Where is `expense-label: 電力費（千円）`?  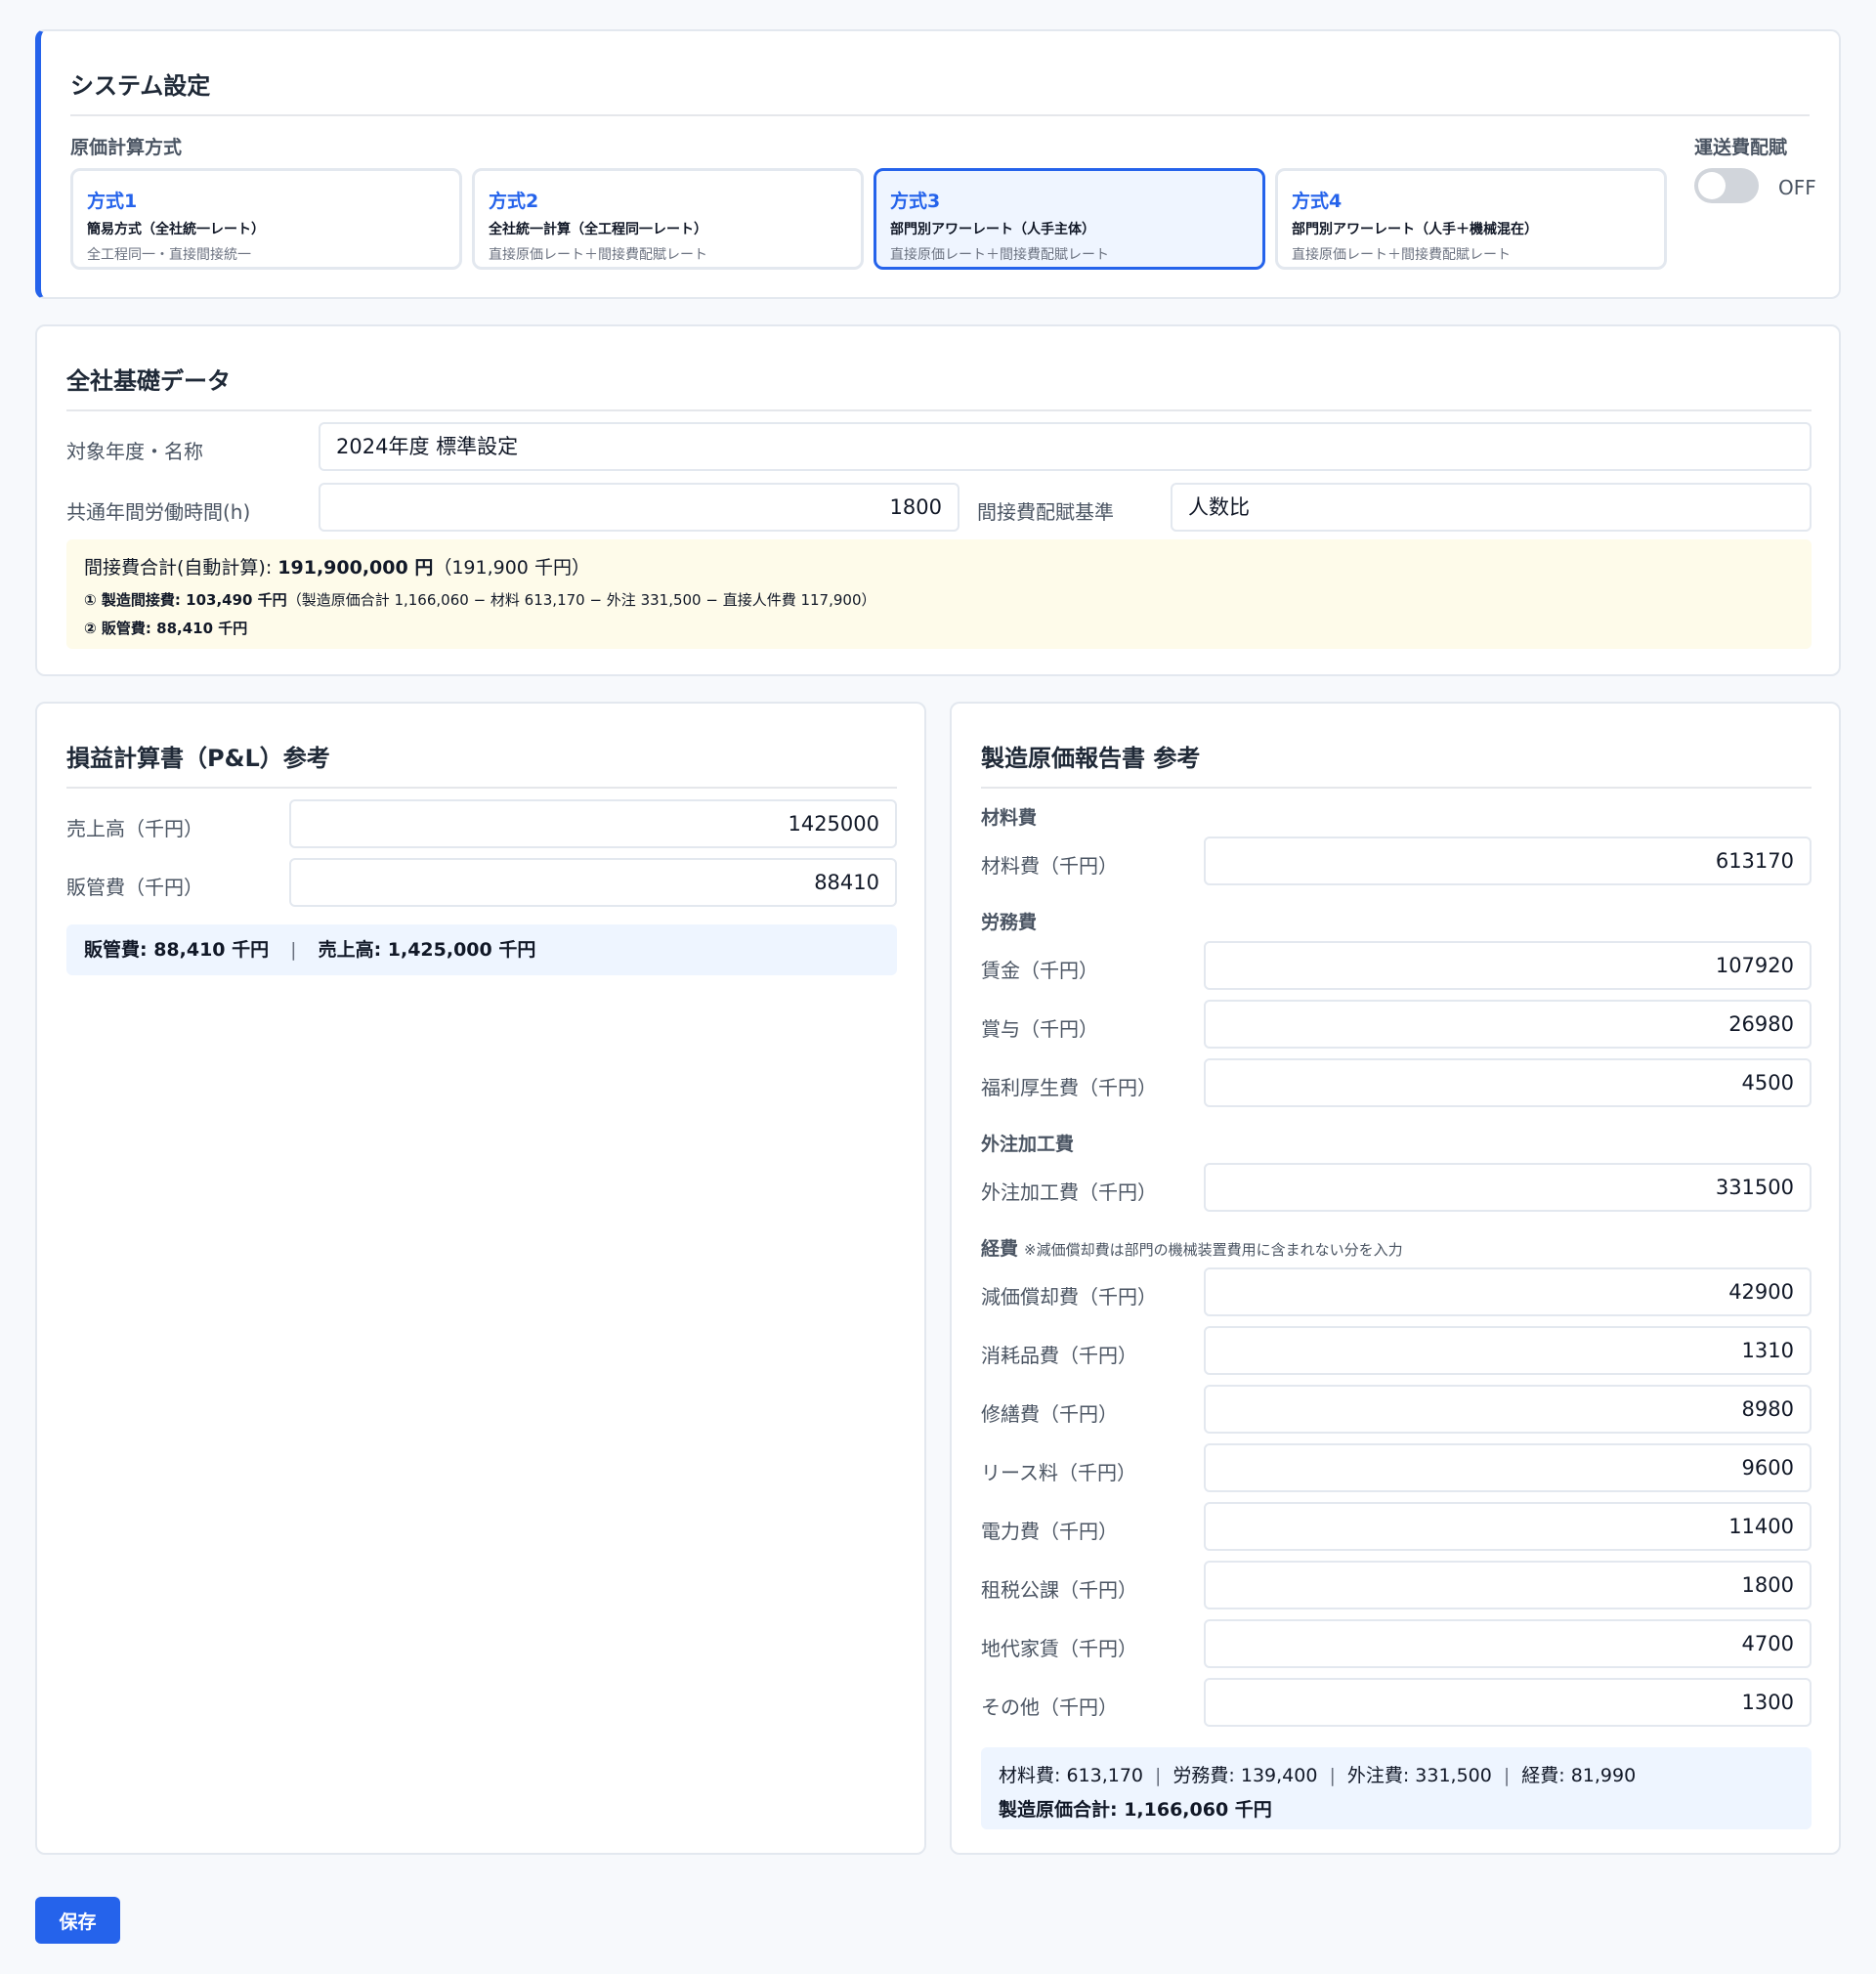 expense-label: 電力費（千円） is located at coordinates (1049, 1531).